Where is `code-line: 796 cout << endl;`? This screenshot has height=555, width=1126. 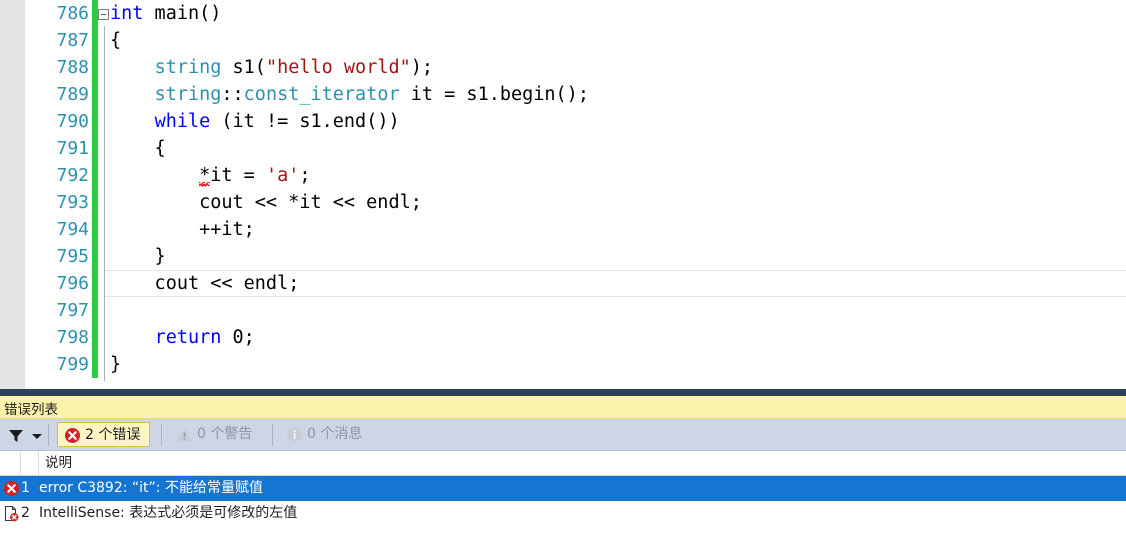
code-line: 796 cout << endl; is located at coordinates (563, 283).